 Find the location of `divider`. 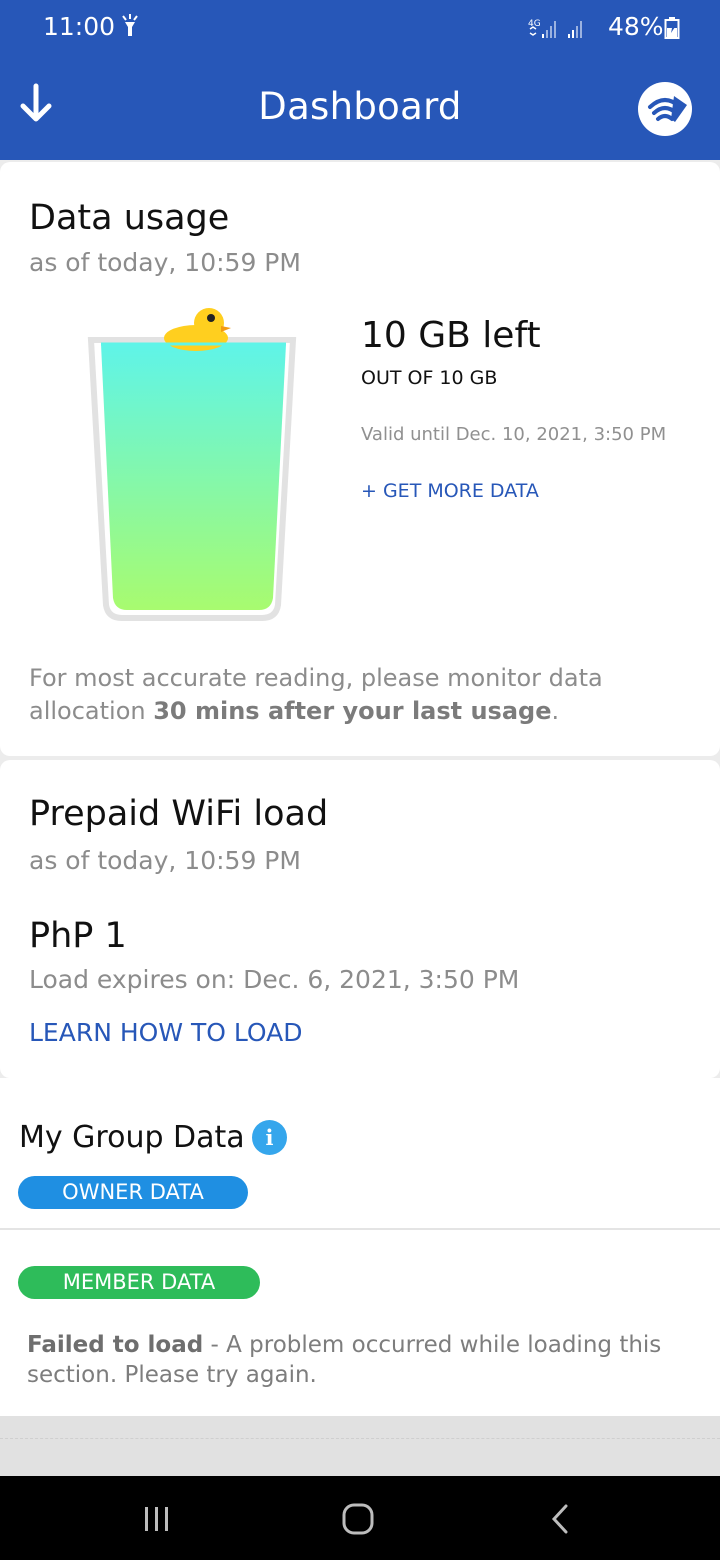

divider is located at coordinates (360, 1229).